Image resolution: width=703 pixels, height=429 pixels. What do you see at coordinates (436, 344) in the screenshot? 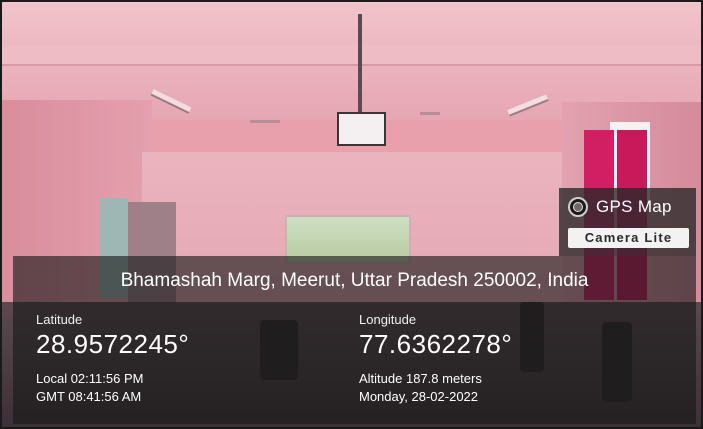
I see `longitude-value: 77.6362278°` at bounding box center [436, 344].